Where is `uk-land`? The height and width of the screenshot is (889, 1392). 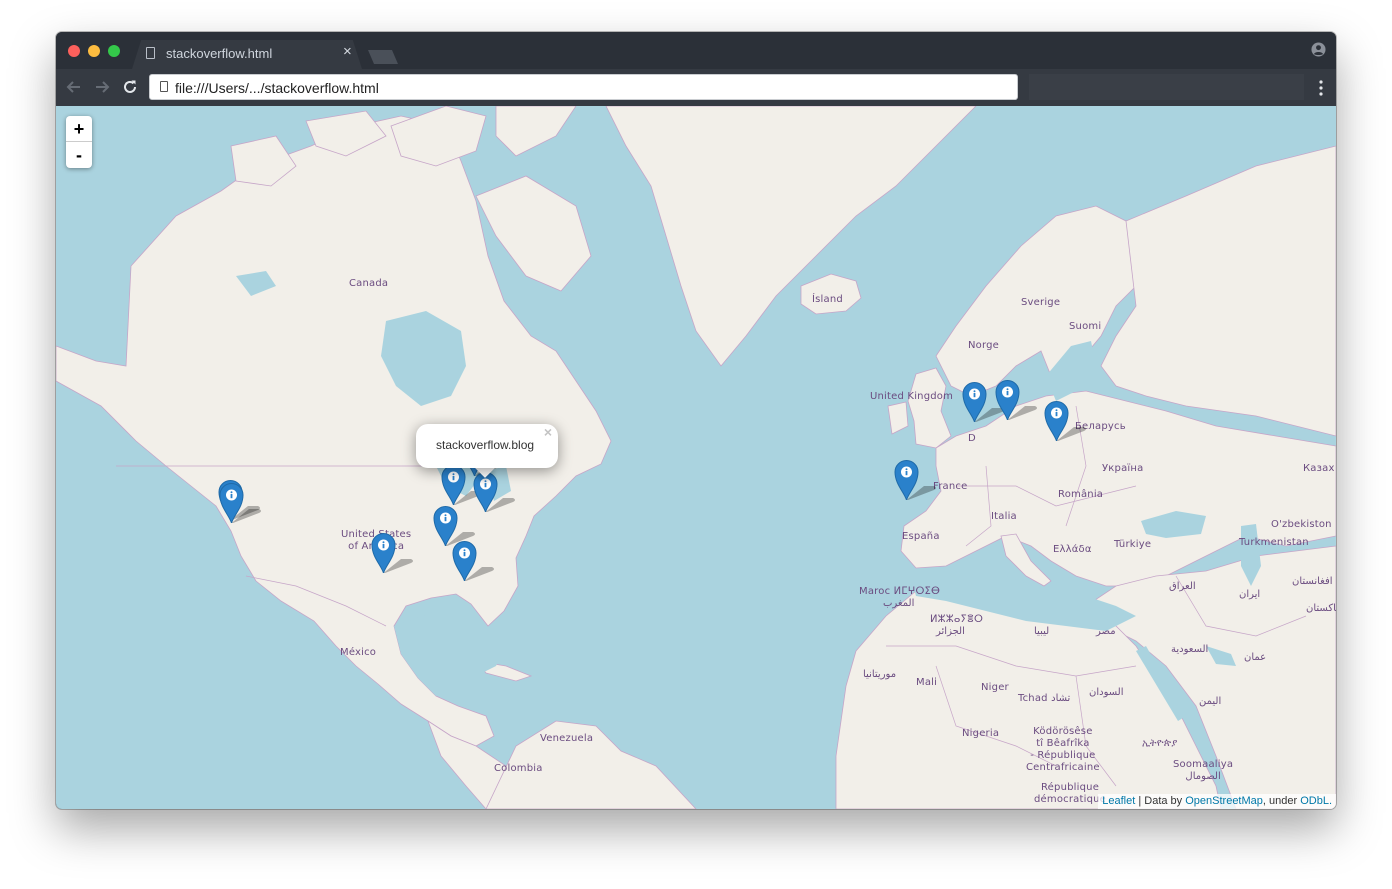 uk-land is located at coordinates (929, 408).